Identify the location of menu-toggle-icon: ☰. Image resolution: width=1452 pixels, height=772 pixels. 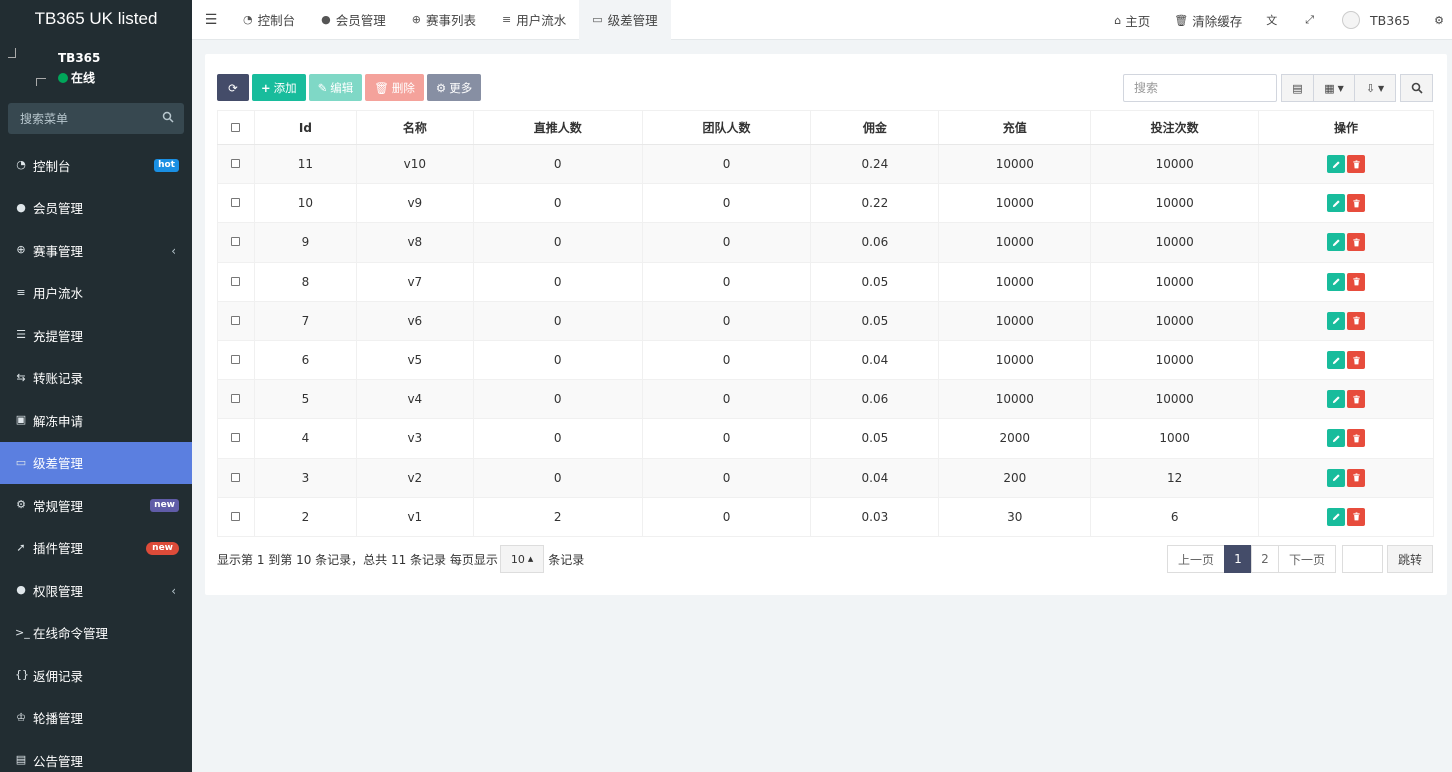
(211, 20).